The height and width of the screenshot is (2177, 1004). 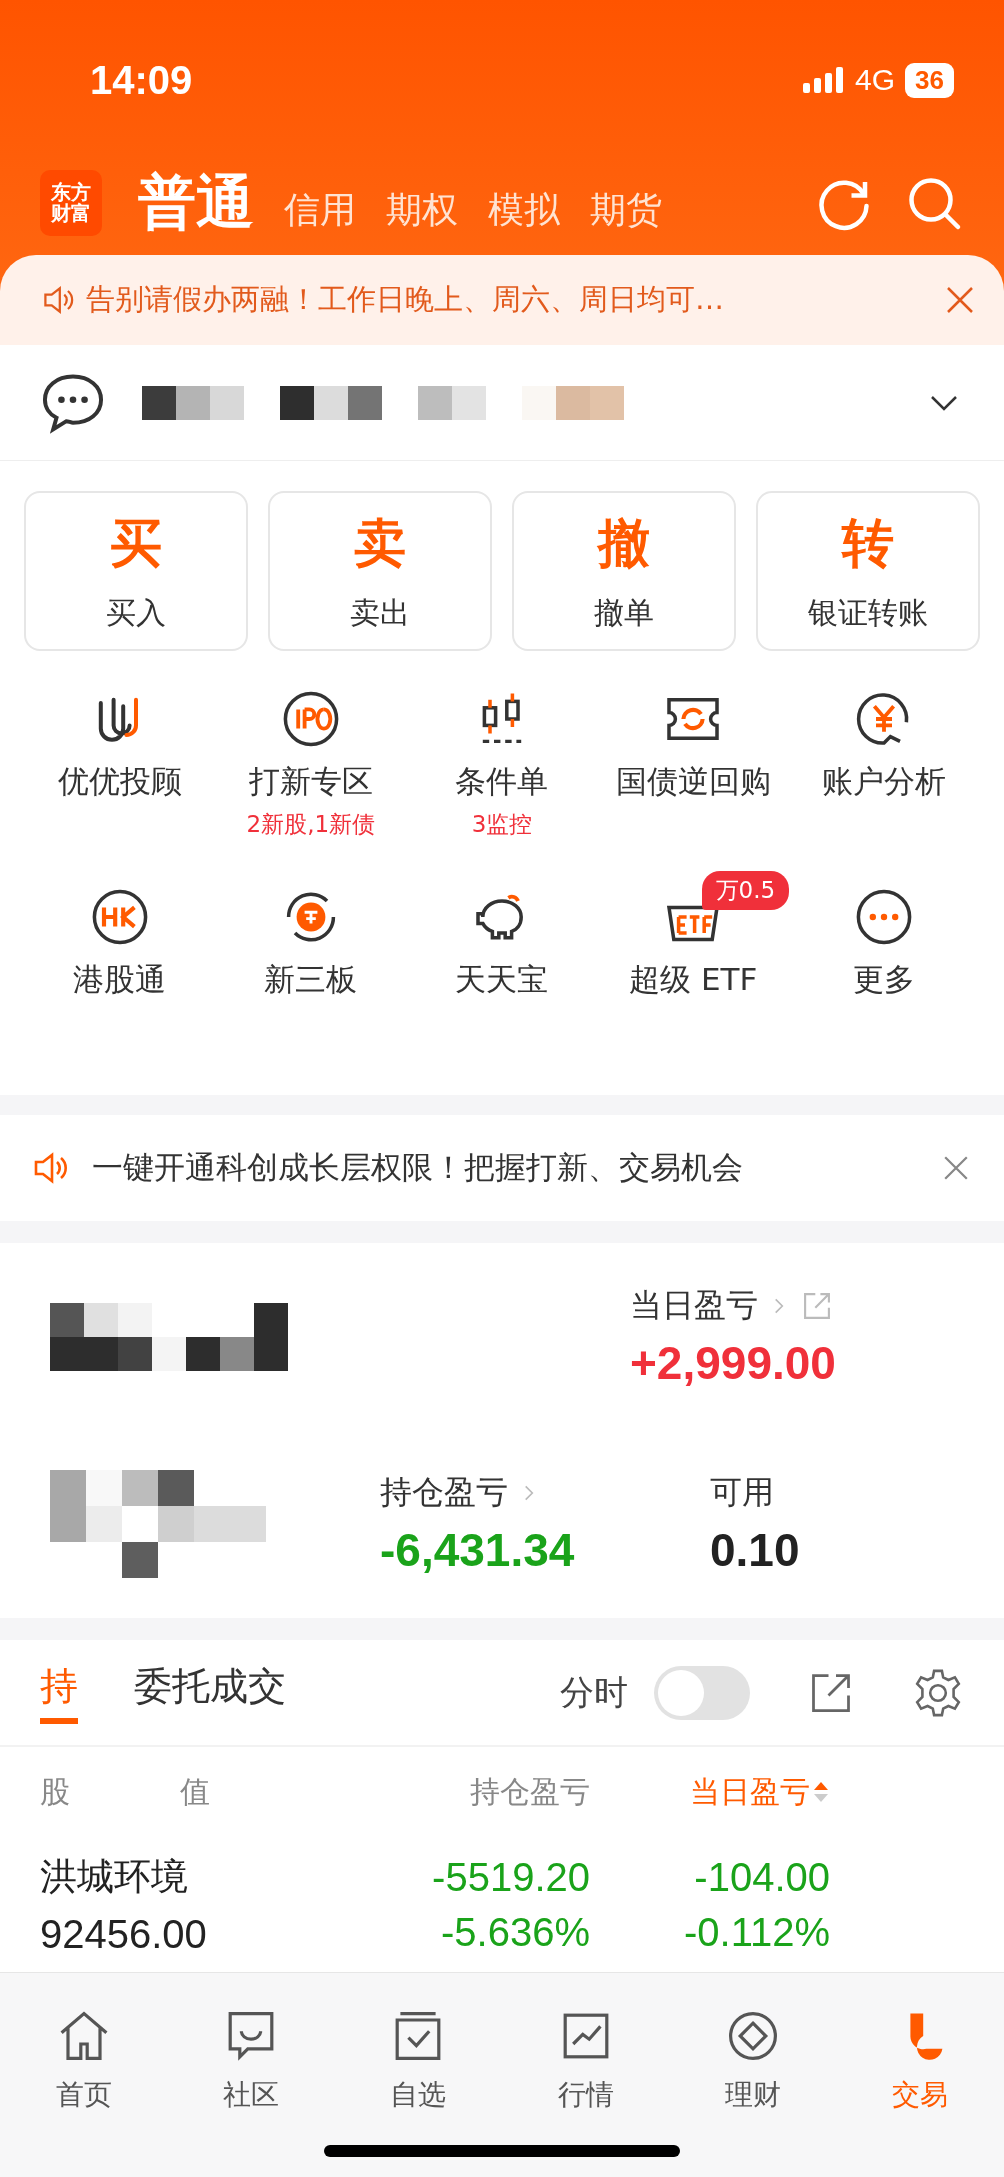 I want to click on stock-name: 洪城环境, so click(x=114, y=1877).